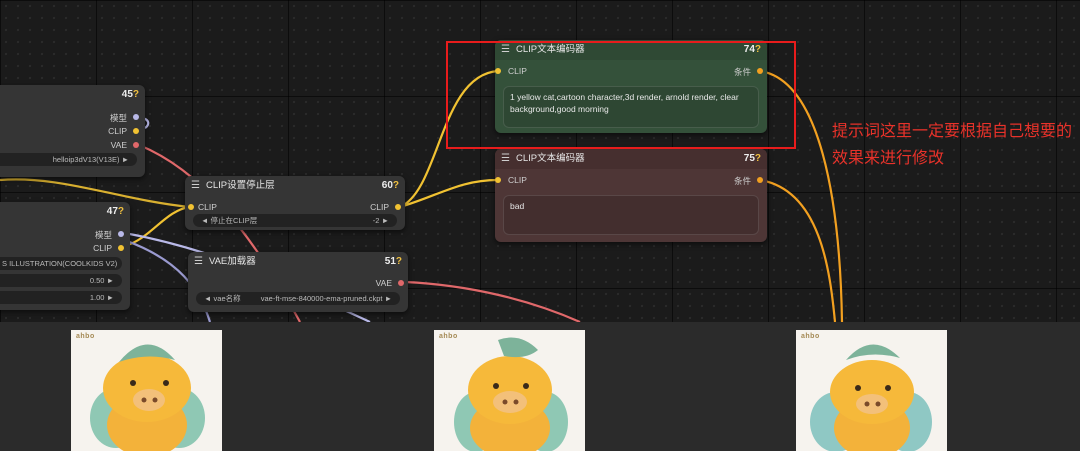  I want to click on node-id: 51, so click(390, 261).